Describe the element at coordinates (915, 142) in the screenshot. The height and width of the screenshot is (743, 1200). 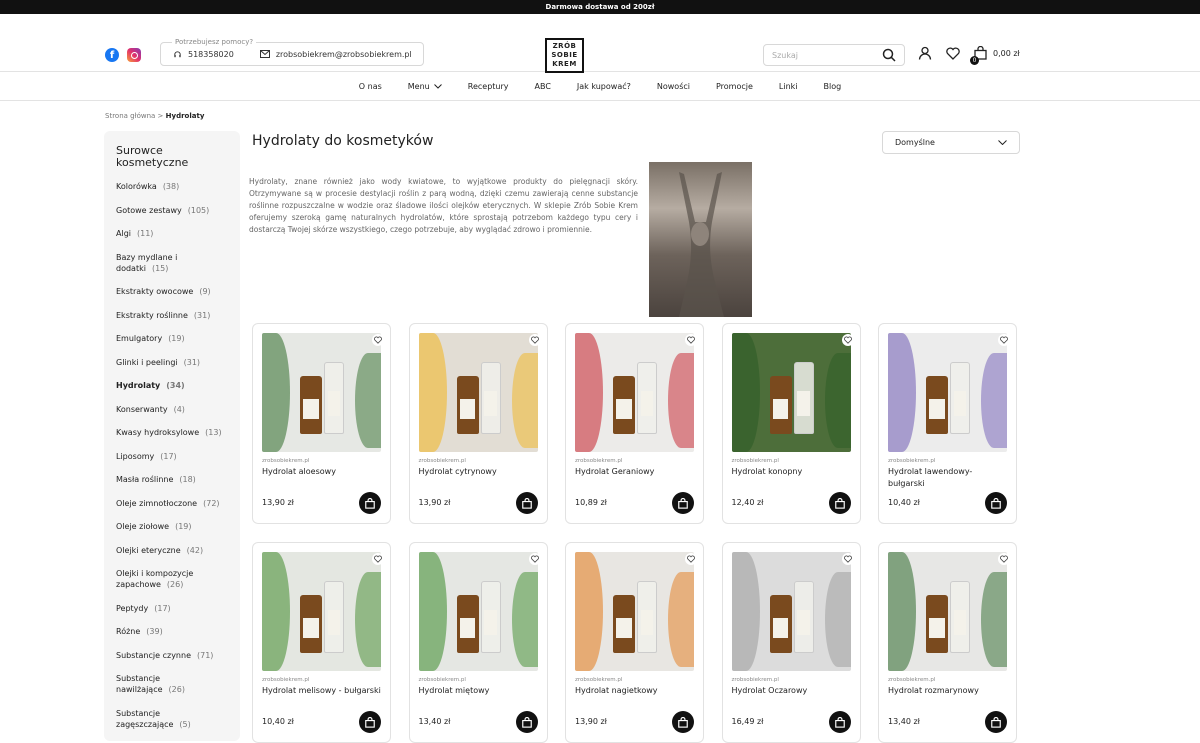
I see `sort-value: Domyślne` at that location.